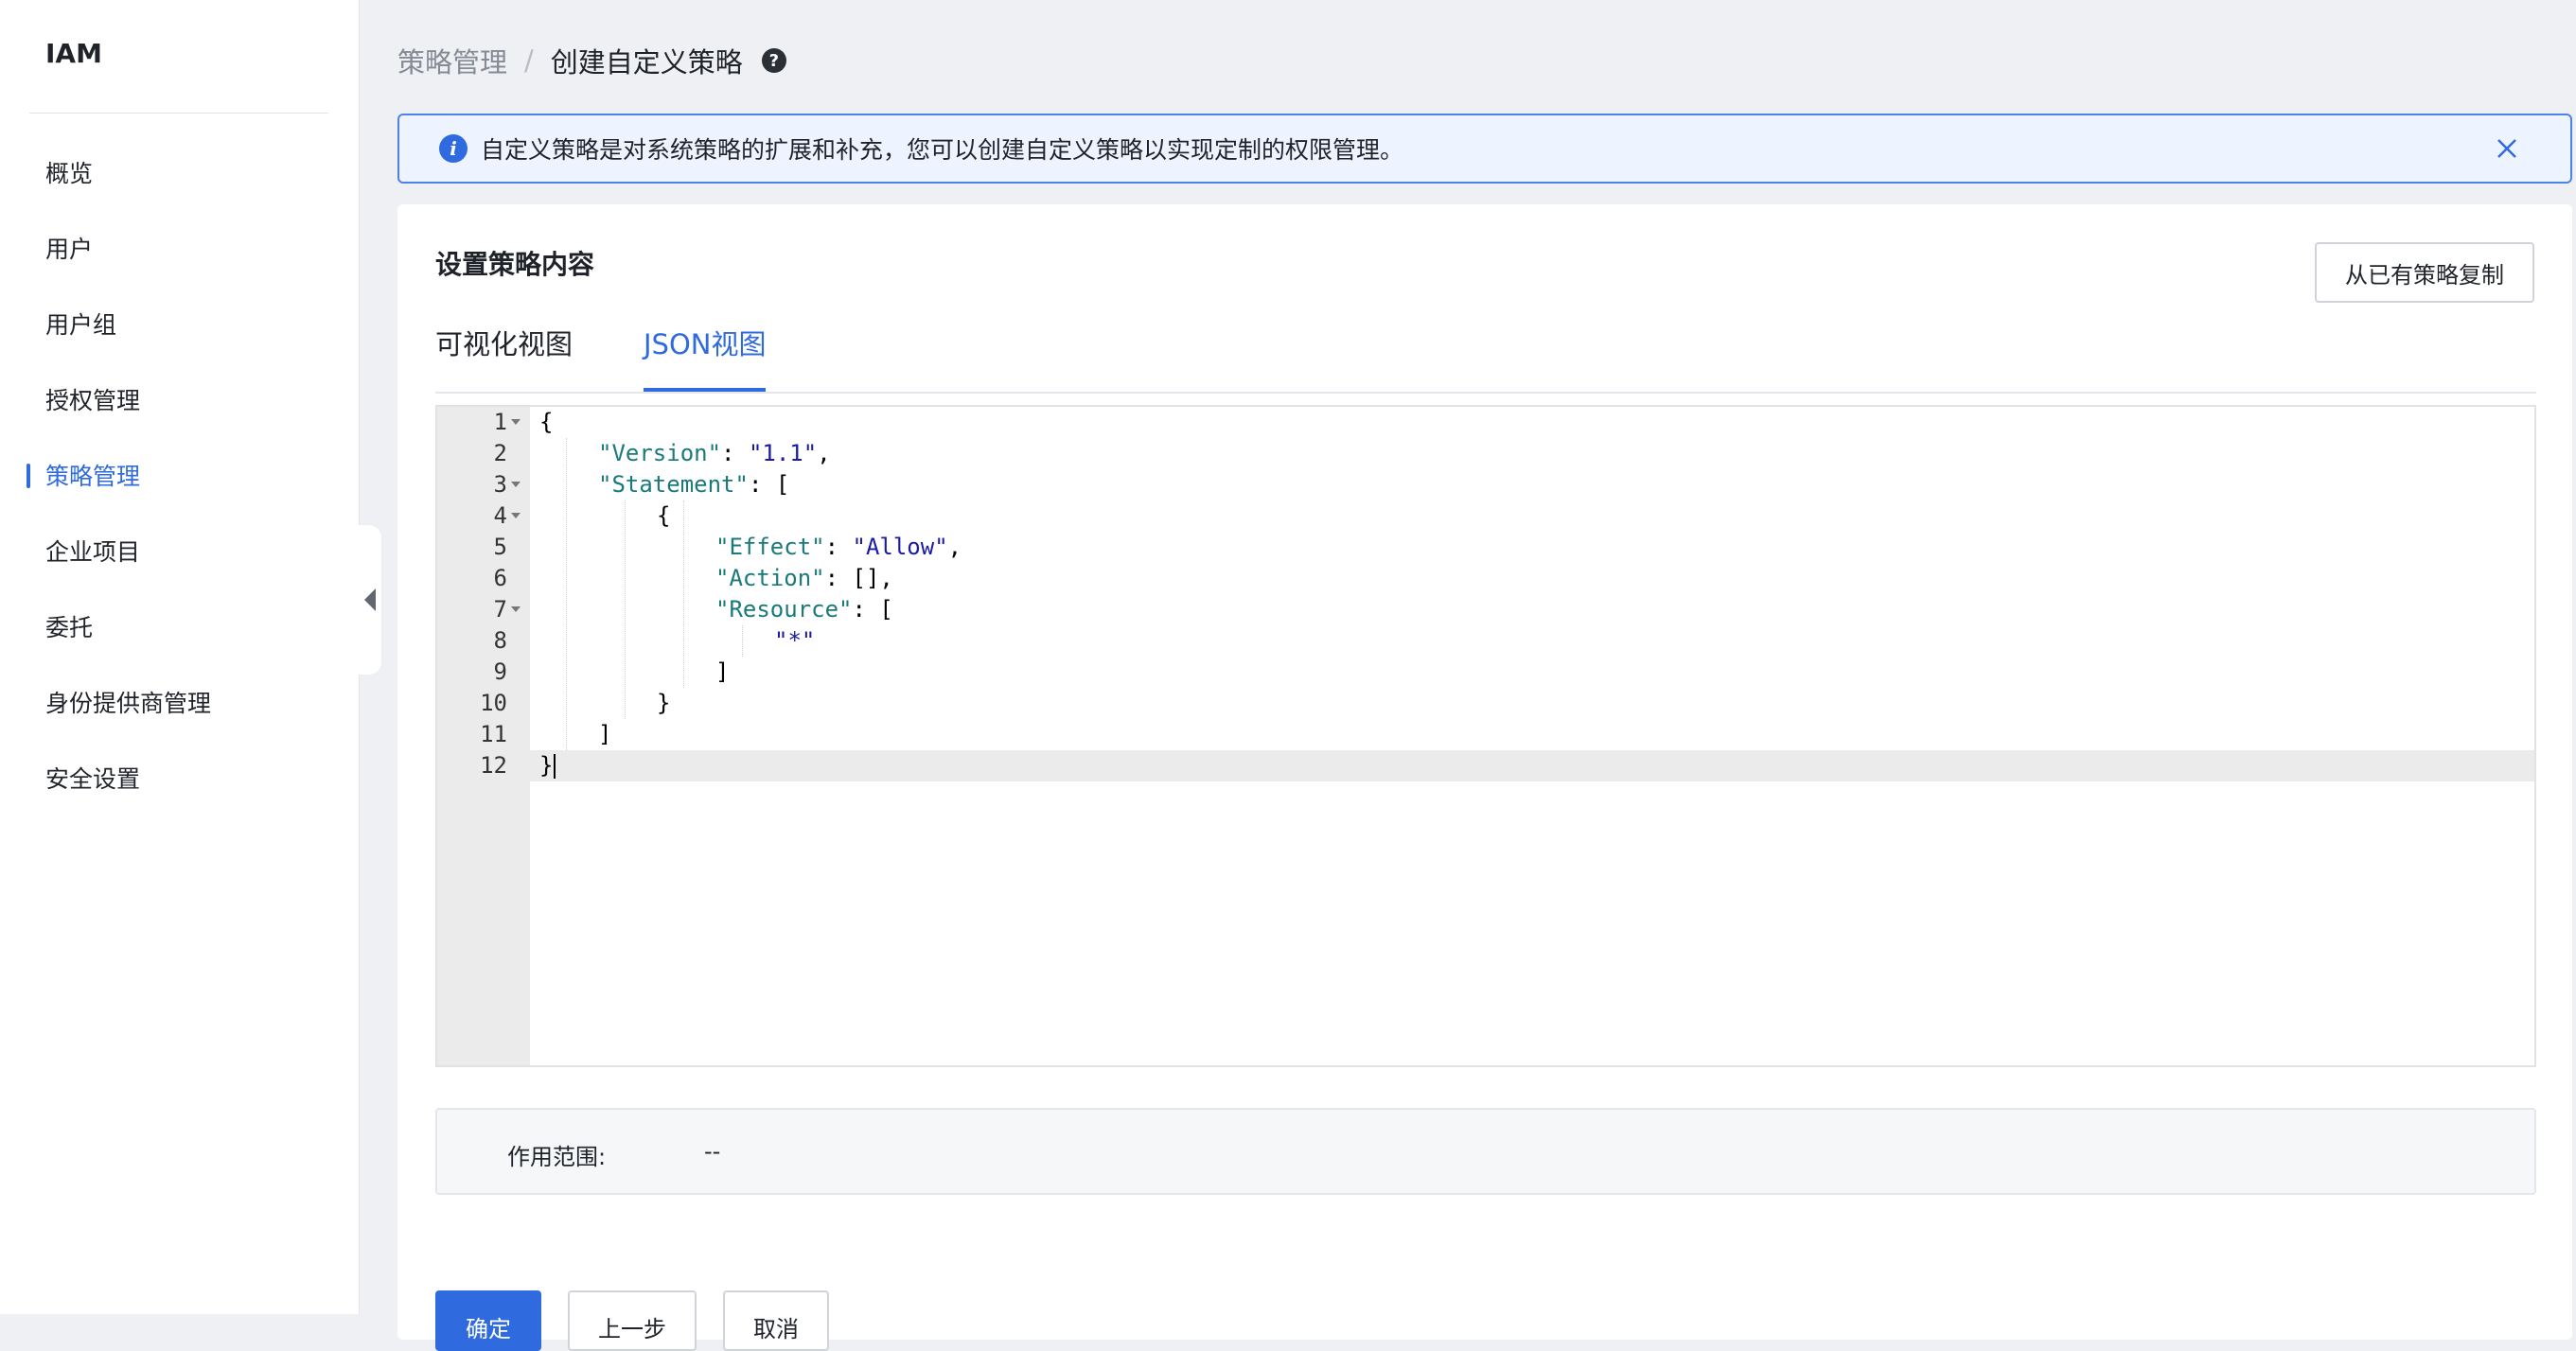 The image size is (2576, 1351). I want to click on sidebar-item-security-settings: 安全设置, so click(180, 795).